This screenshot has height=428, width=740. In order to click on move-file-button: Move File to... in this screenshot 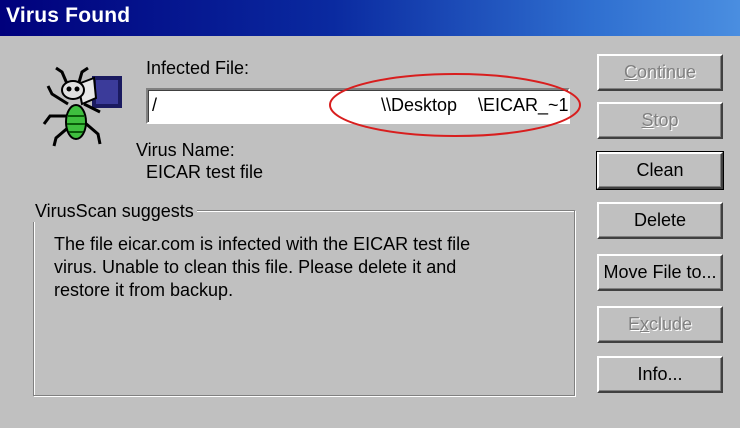, I will do `click(660, 272)`.